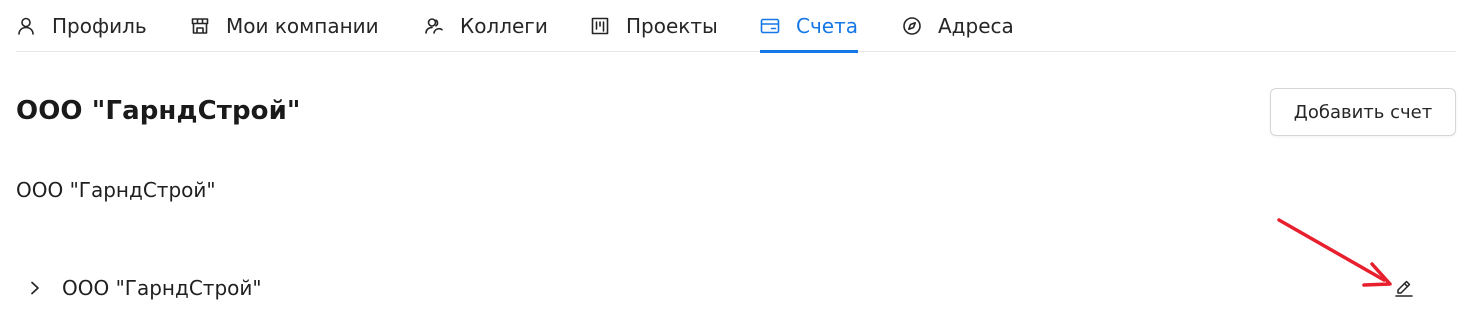  What do you see at coordinates (726, 288) in the screenshot?
I see `account-row: ООО "ГарндСтрой"` at bounding box center [726, 288].